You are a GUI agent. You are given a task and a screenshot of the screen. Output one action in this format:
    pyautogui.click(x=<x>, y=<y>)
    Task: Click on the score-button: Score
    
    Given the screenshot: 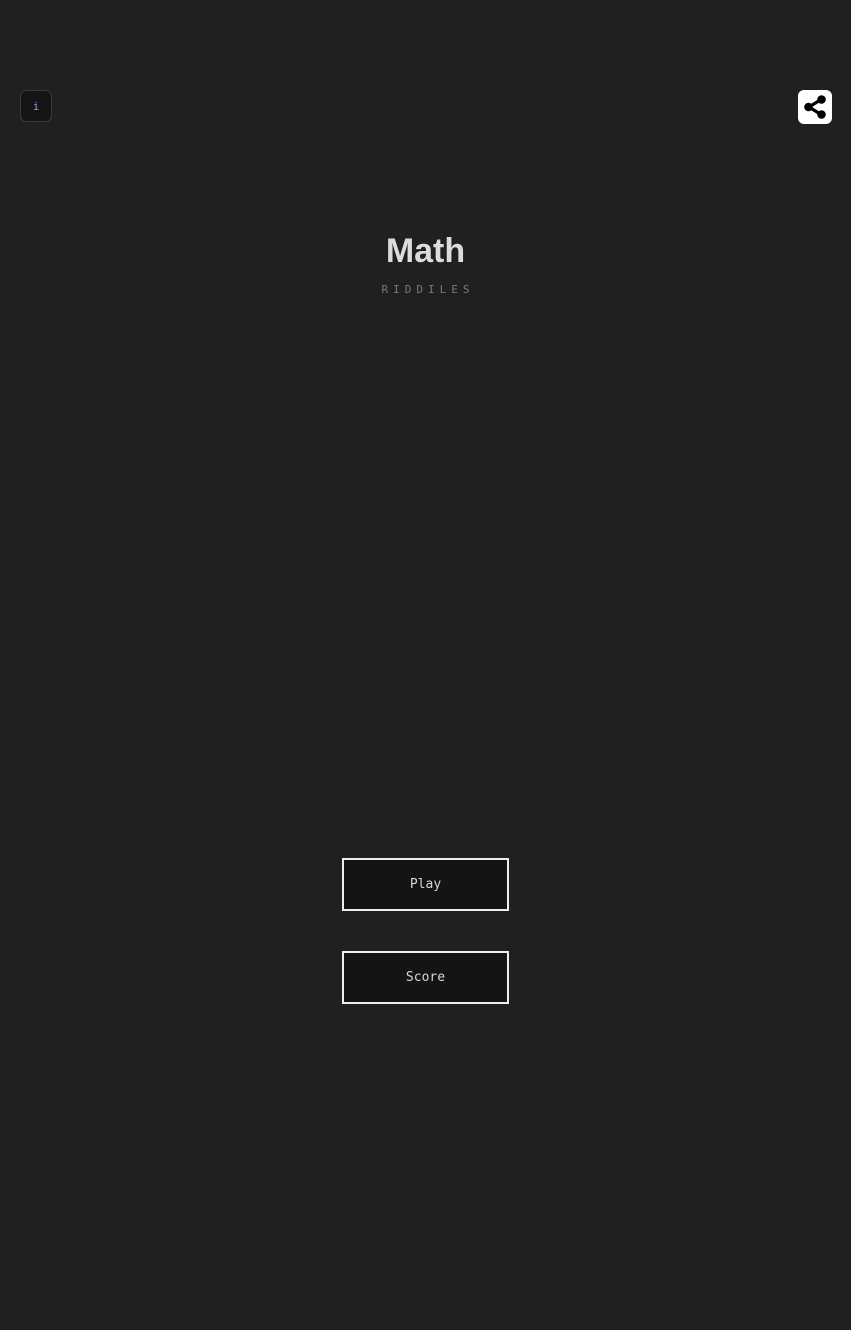 What is the action you would take?
    pyautogui.click(x=425, y=977)
    